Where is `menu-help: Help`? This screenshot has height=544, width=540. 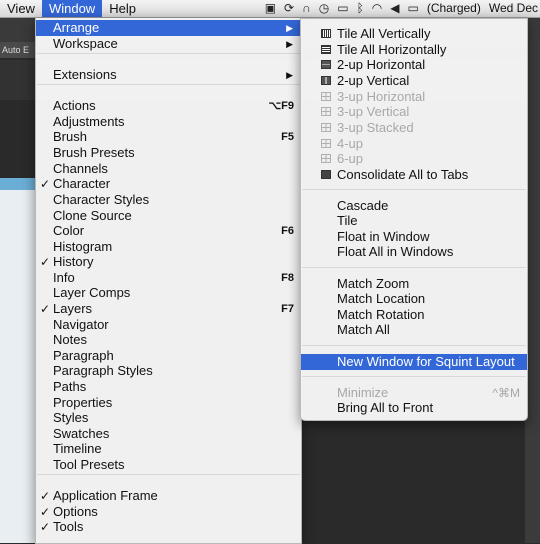
menu-help: Help is located at coordinates (122, 8).